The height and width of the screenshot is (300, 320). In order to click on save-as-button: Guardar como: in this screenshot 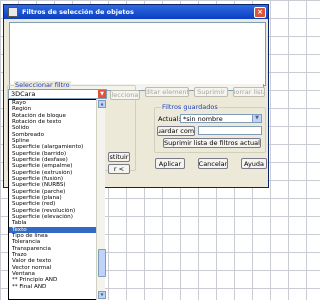, I will do `click(176, 131)`.